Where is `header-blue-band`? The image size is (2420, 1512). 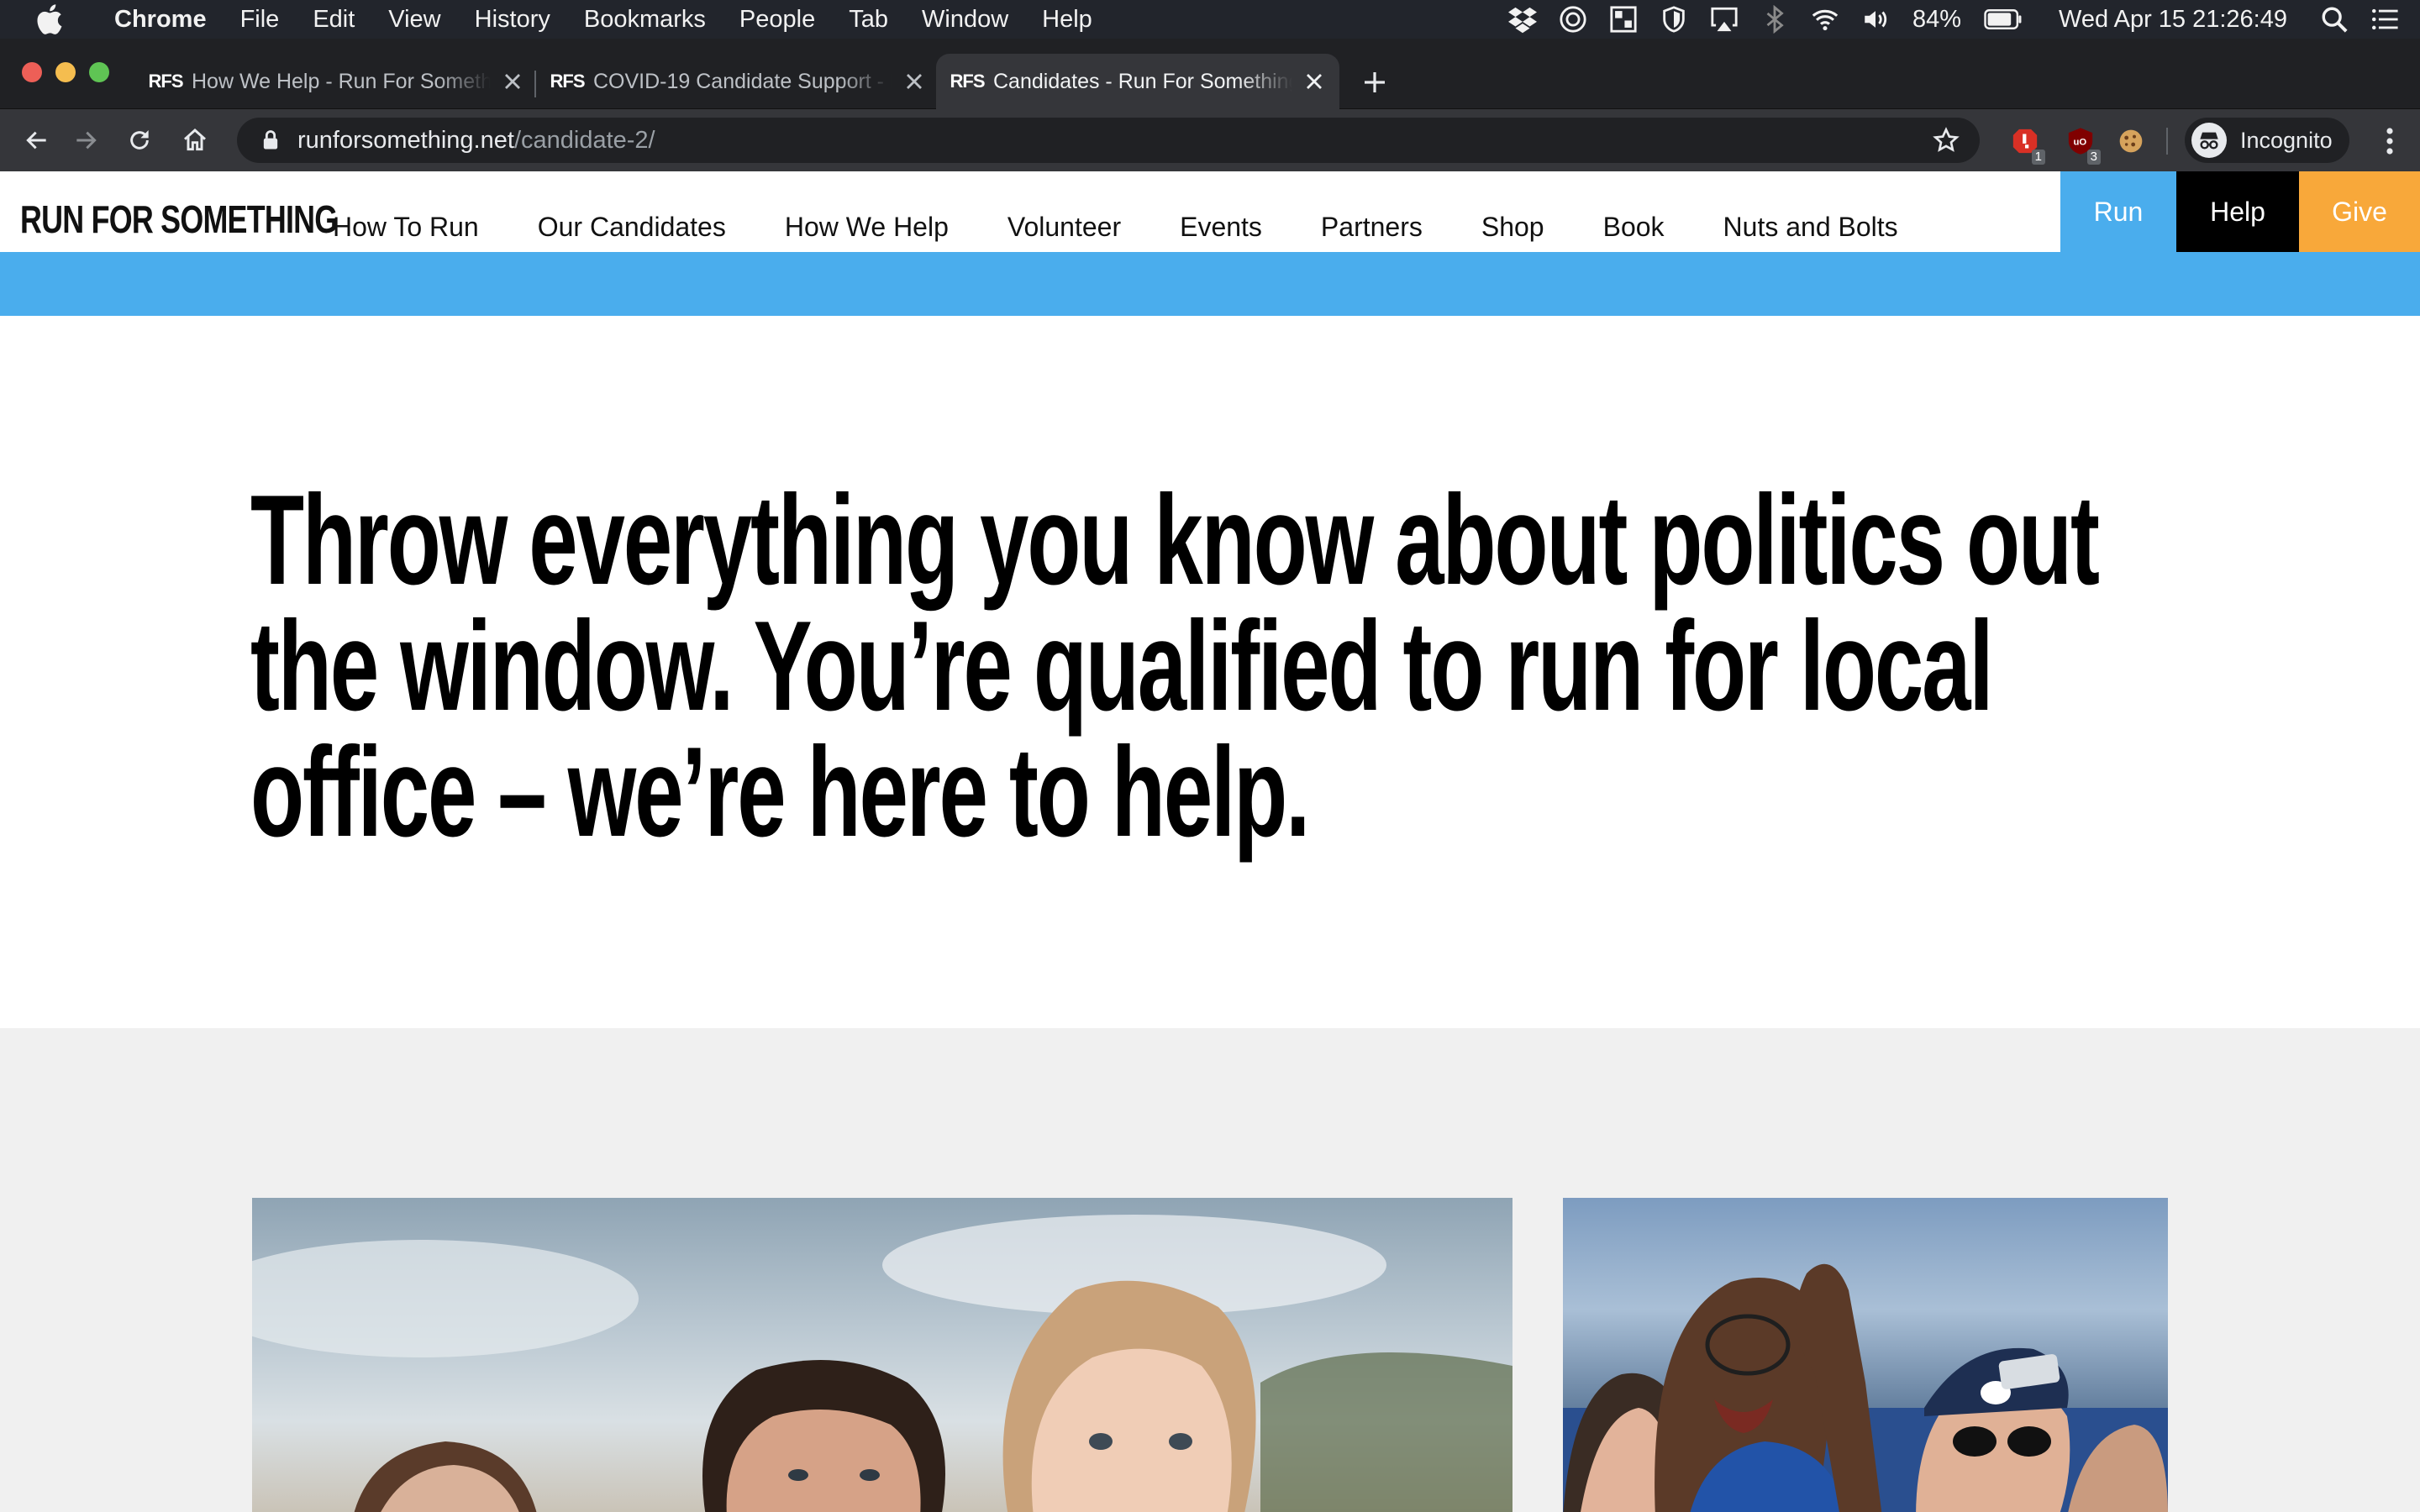
header-blue-band is located at coordinates (1210, 284).